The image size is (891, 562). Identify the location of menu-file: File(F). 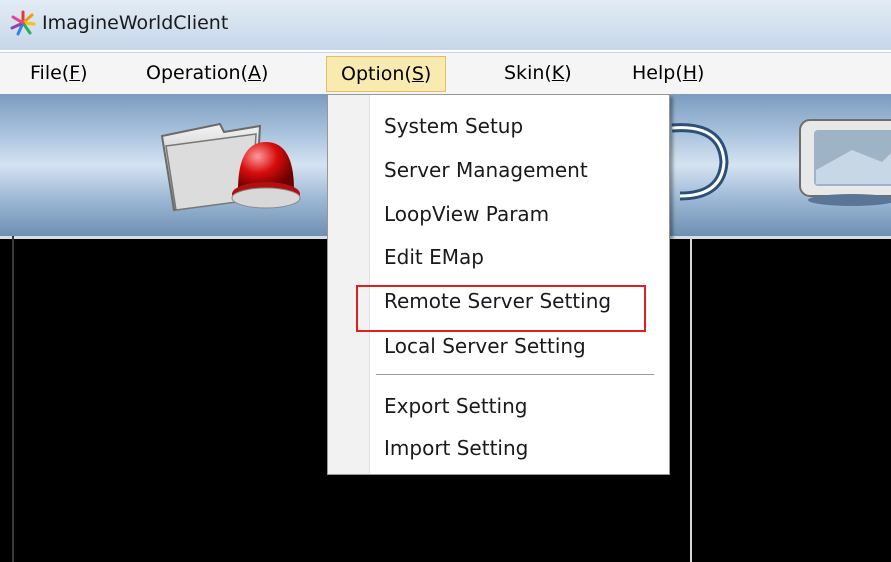
(59, 73).